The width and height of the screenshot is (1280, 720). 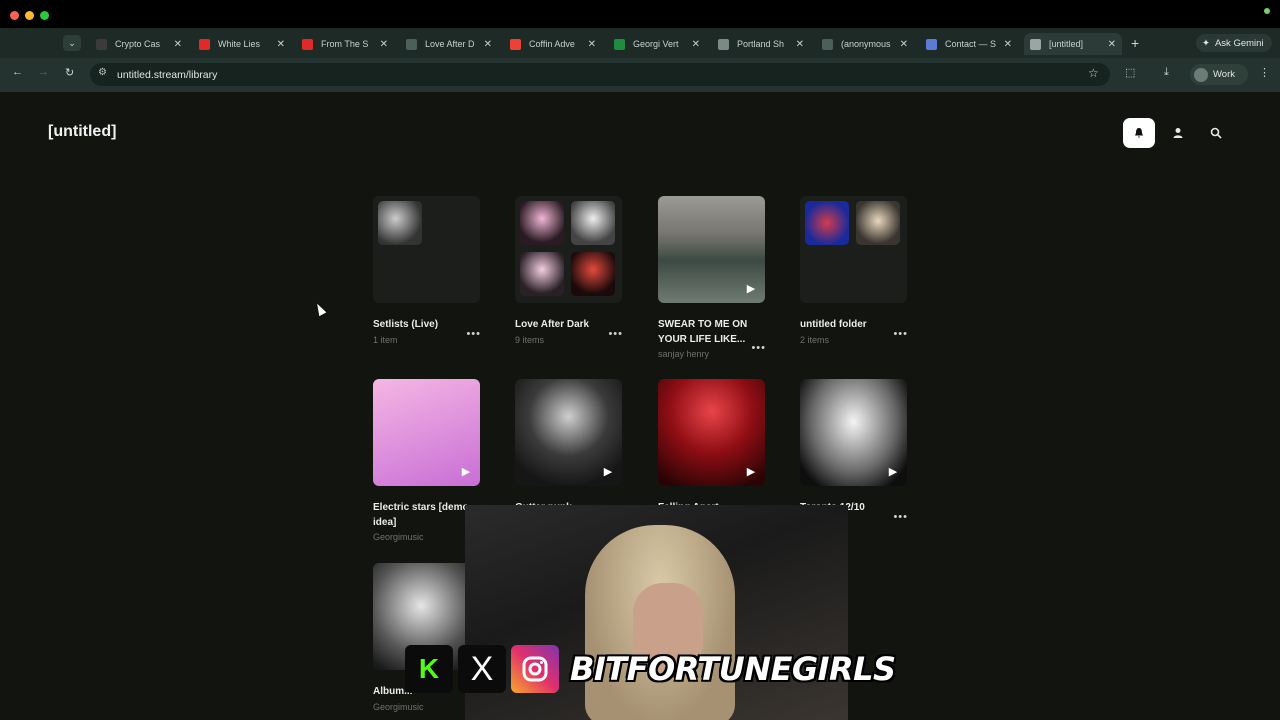 What do you see at coordinates (1166, 72) in the screenshot?
I see `download-icon: ⤓` at bounding box center [1166, 72].